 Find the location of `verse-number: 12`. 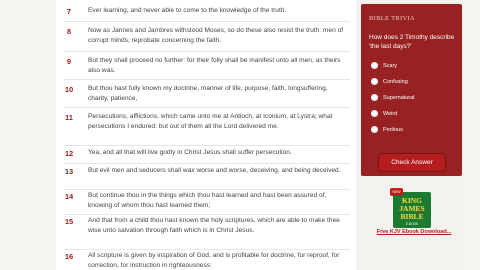

verse-number: 12 is located at coordinates (69, 153).